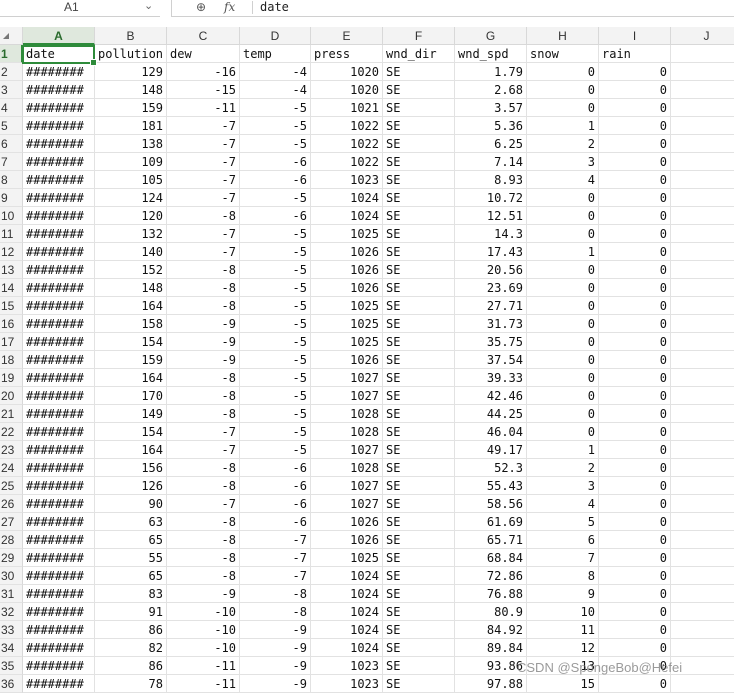  What do you see at coordinates (275, 468) in the screenshot?
I see `cell-d24: -6` at bounding box center [275, 468].